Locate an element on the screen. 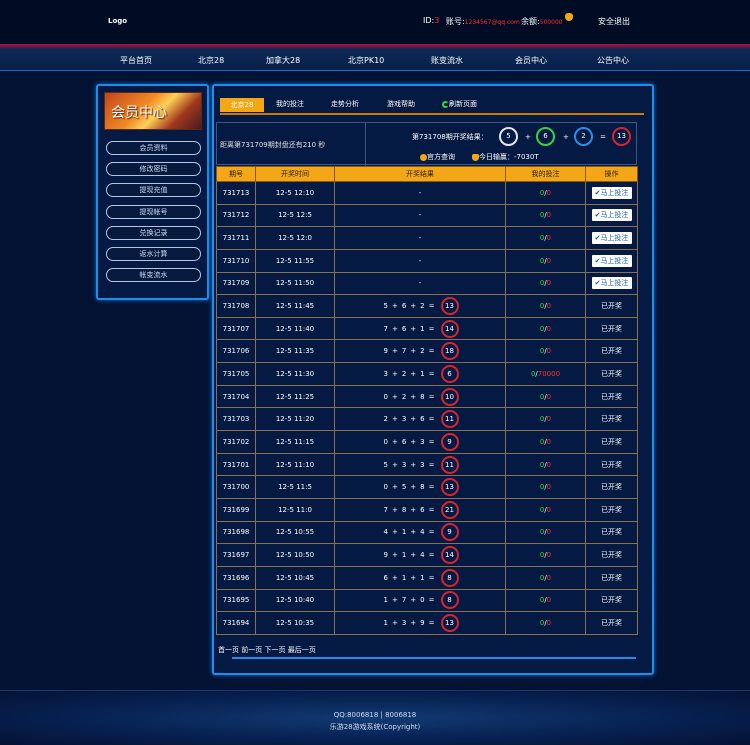  issue-cell: 731713 is located at coordinates (236, 193).